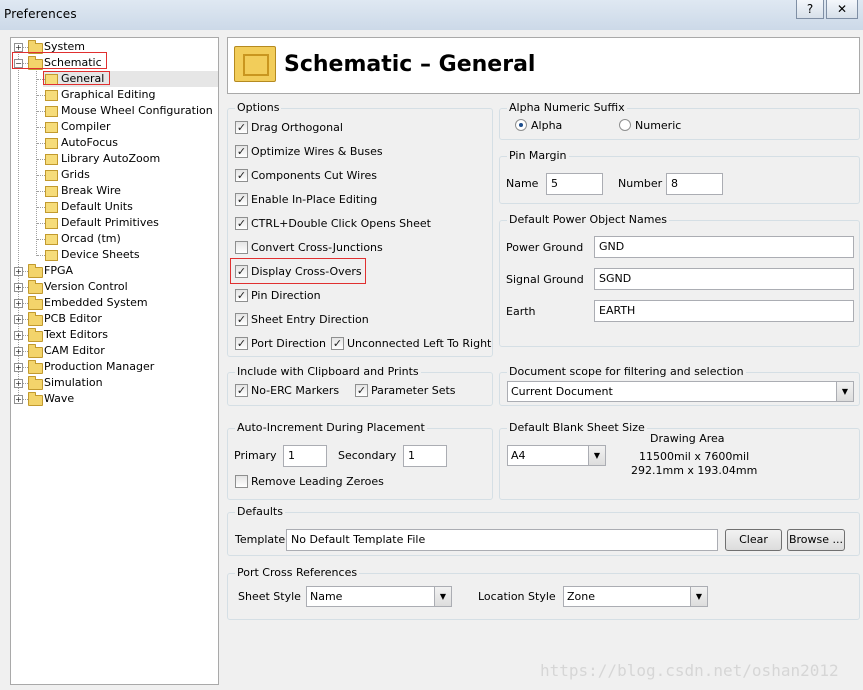 The width and height of the screenshot is (863, 690). What do you see at coordinates (405, 391) in the screenshot?
I see `parameter-sets-checkbox: ✓ Parameter Sets` at bounding box center [405, 391].